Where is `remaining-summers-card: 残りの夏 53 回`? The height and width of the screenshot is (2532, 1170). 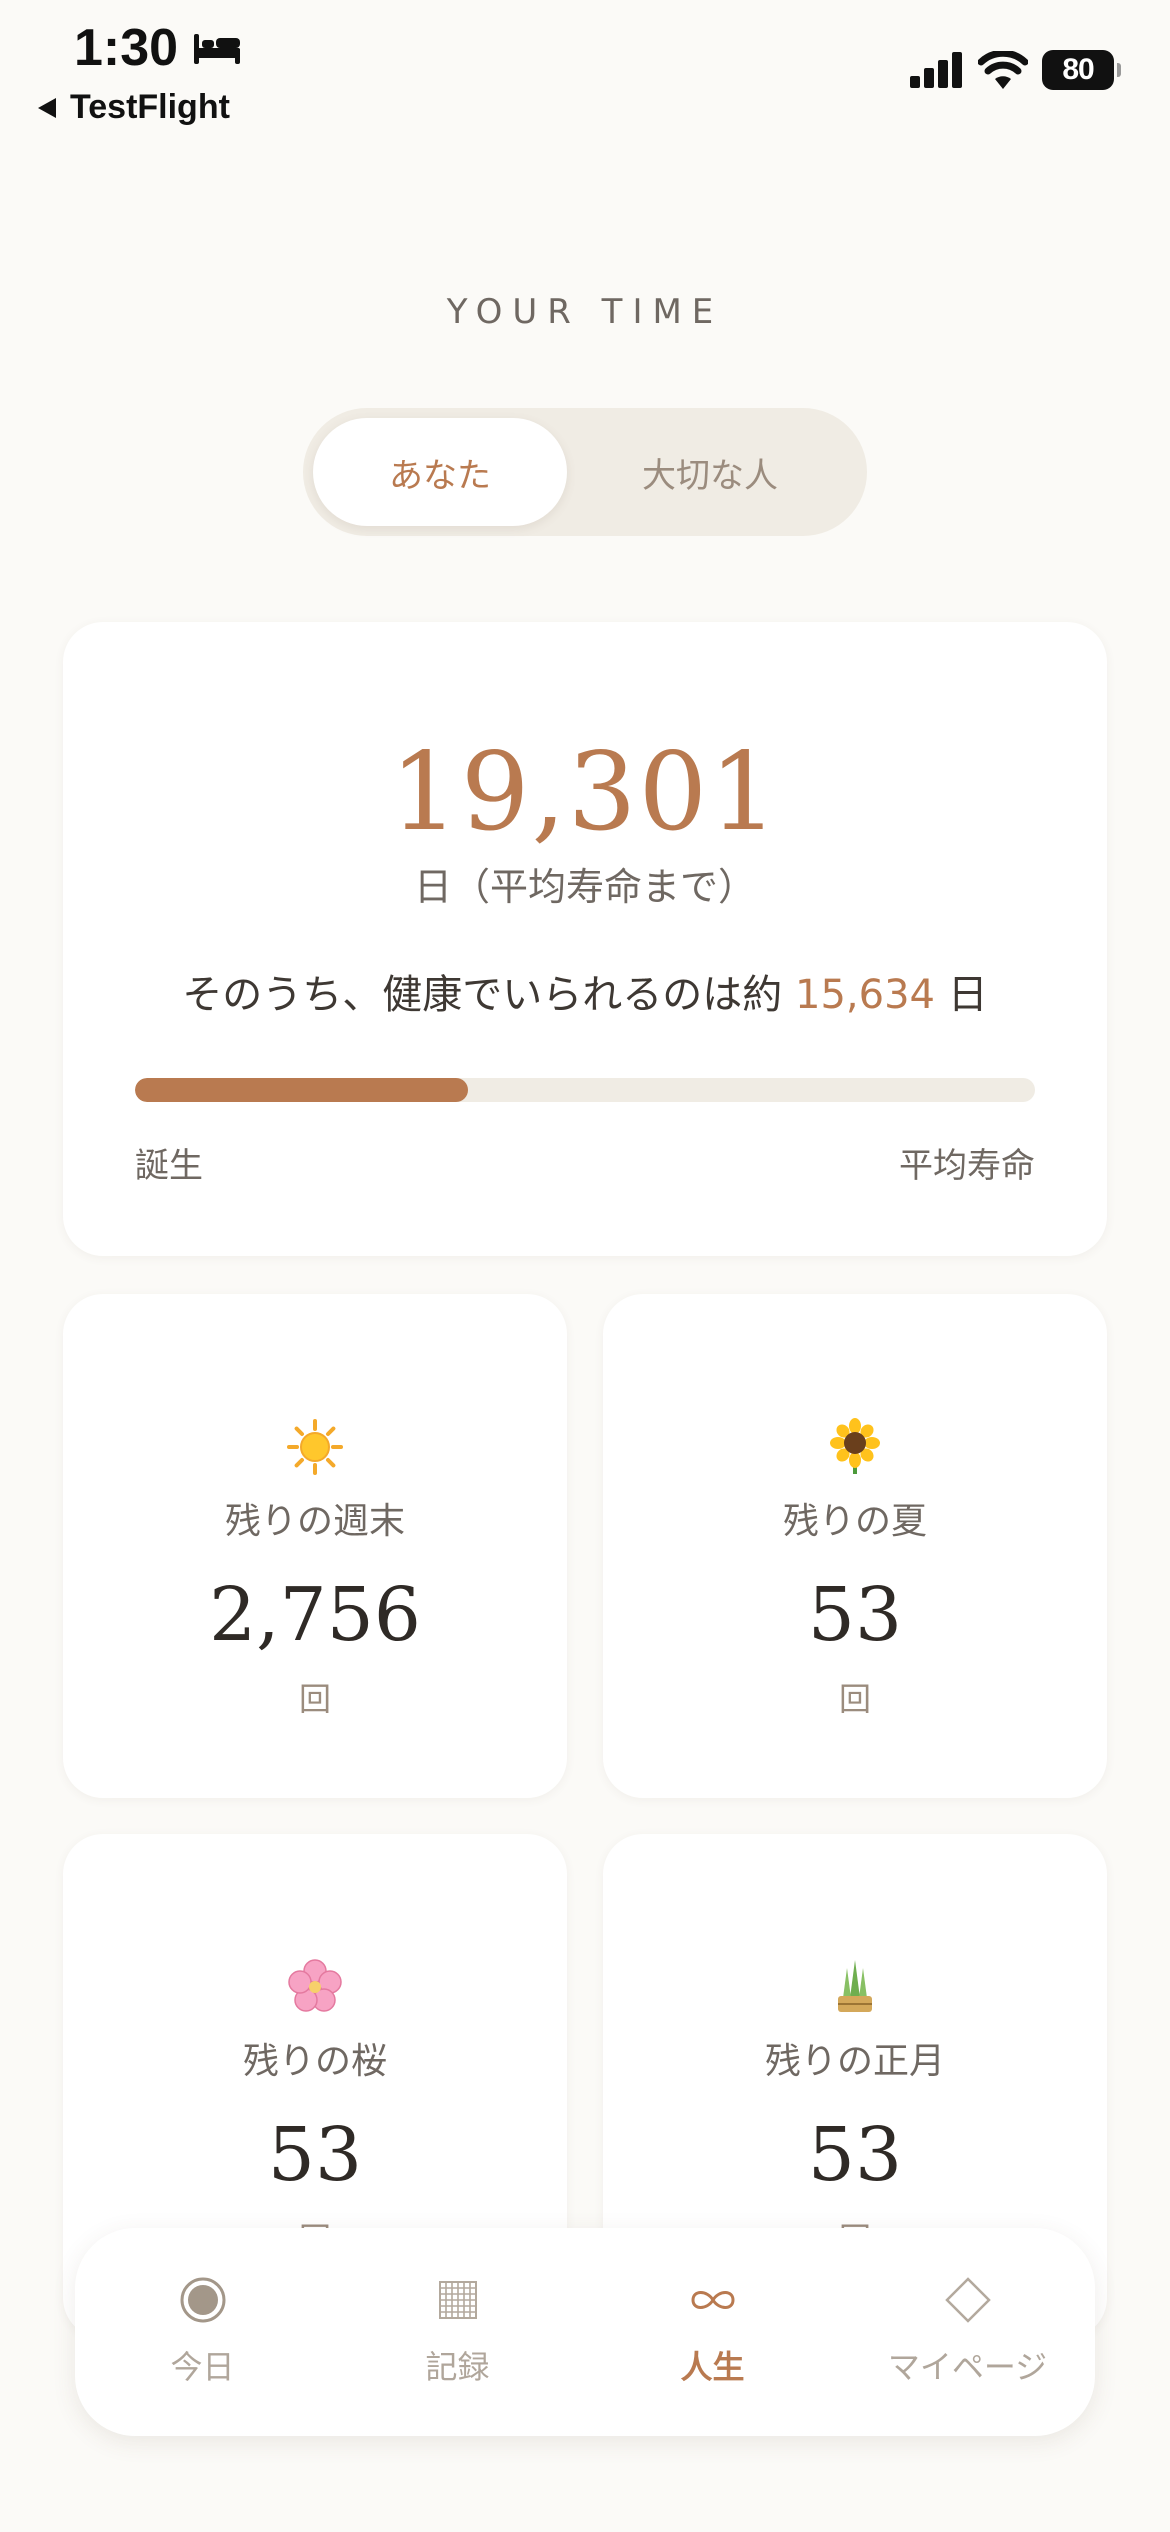
remaining-summers-card: 残りの夏 53 回 is located at coordinates (855, 1546).